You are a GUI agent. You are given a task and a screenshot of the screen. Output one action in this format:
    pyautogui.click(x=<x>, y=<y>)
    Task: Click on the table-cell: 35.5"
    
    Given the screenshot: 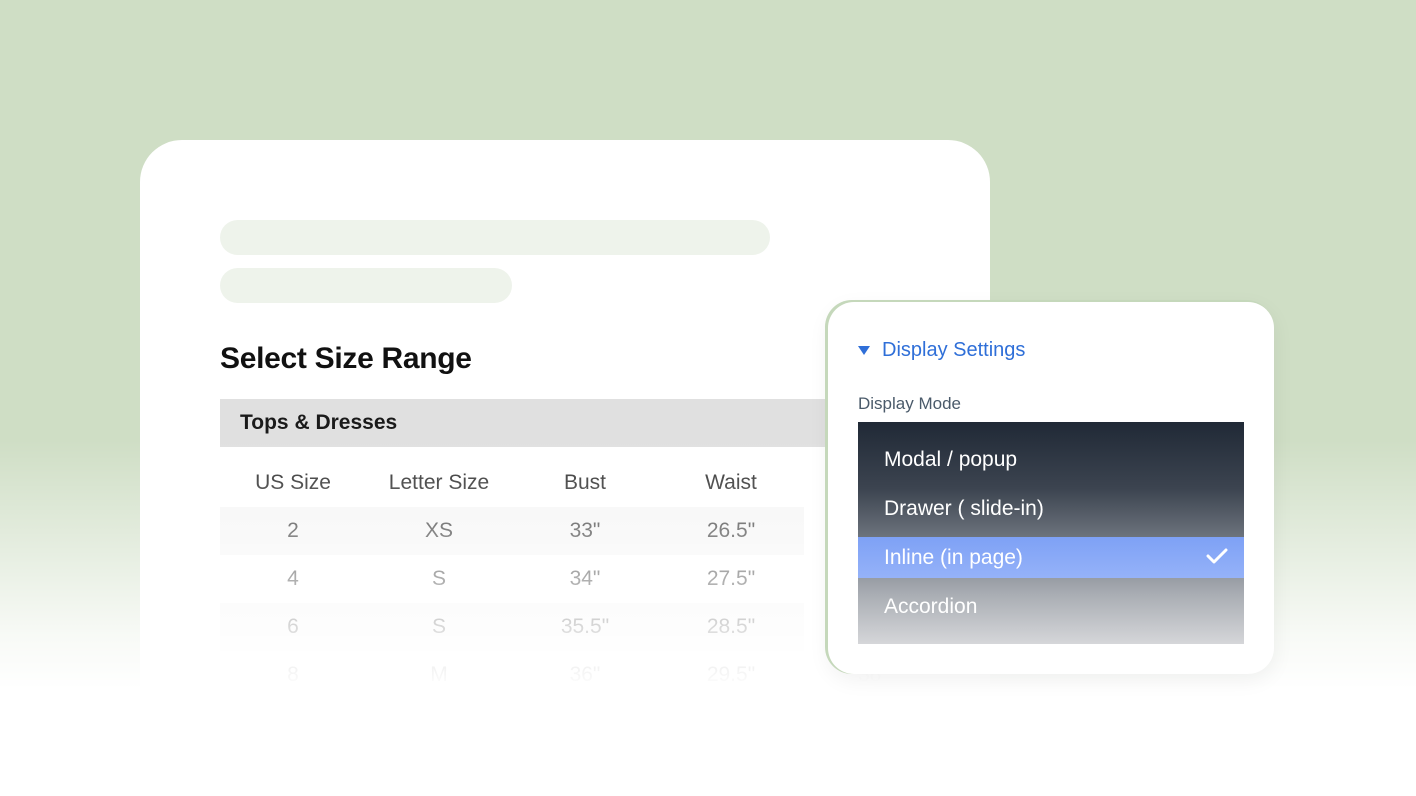 What is the action you would take?
    pyautogui.click(x=585, y=627)
    